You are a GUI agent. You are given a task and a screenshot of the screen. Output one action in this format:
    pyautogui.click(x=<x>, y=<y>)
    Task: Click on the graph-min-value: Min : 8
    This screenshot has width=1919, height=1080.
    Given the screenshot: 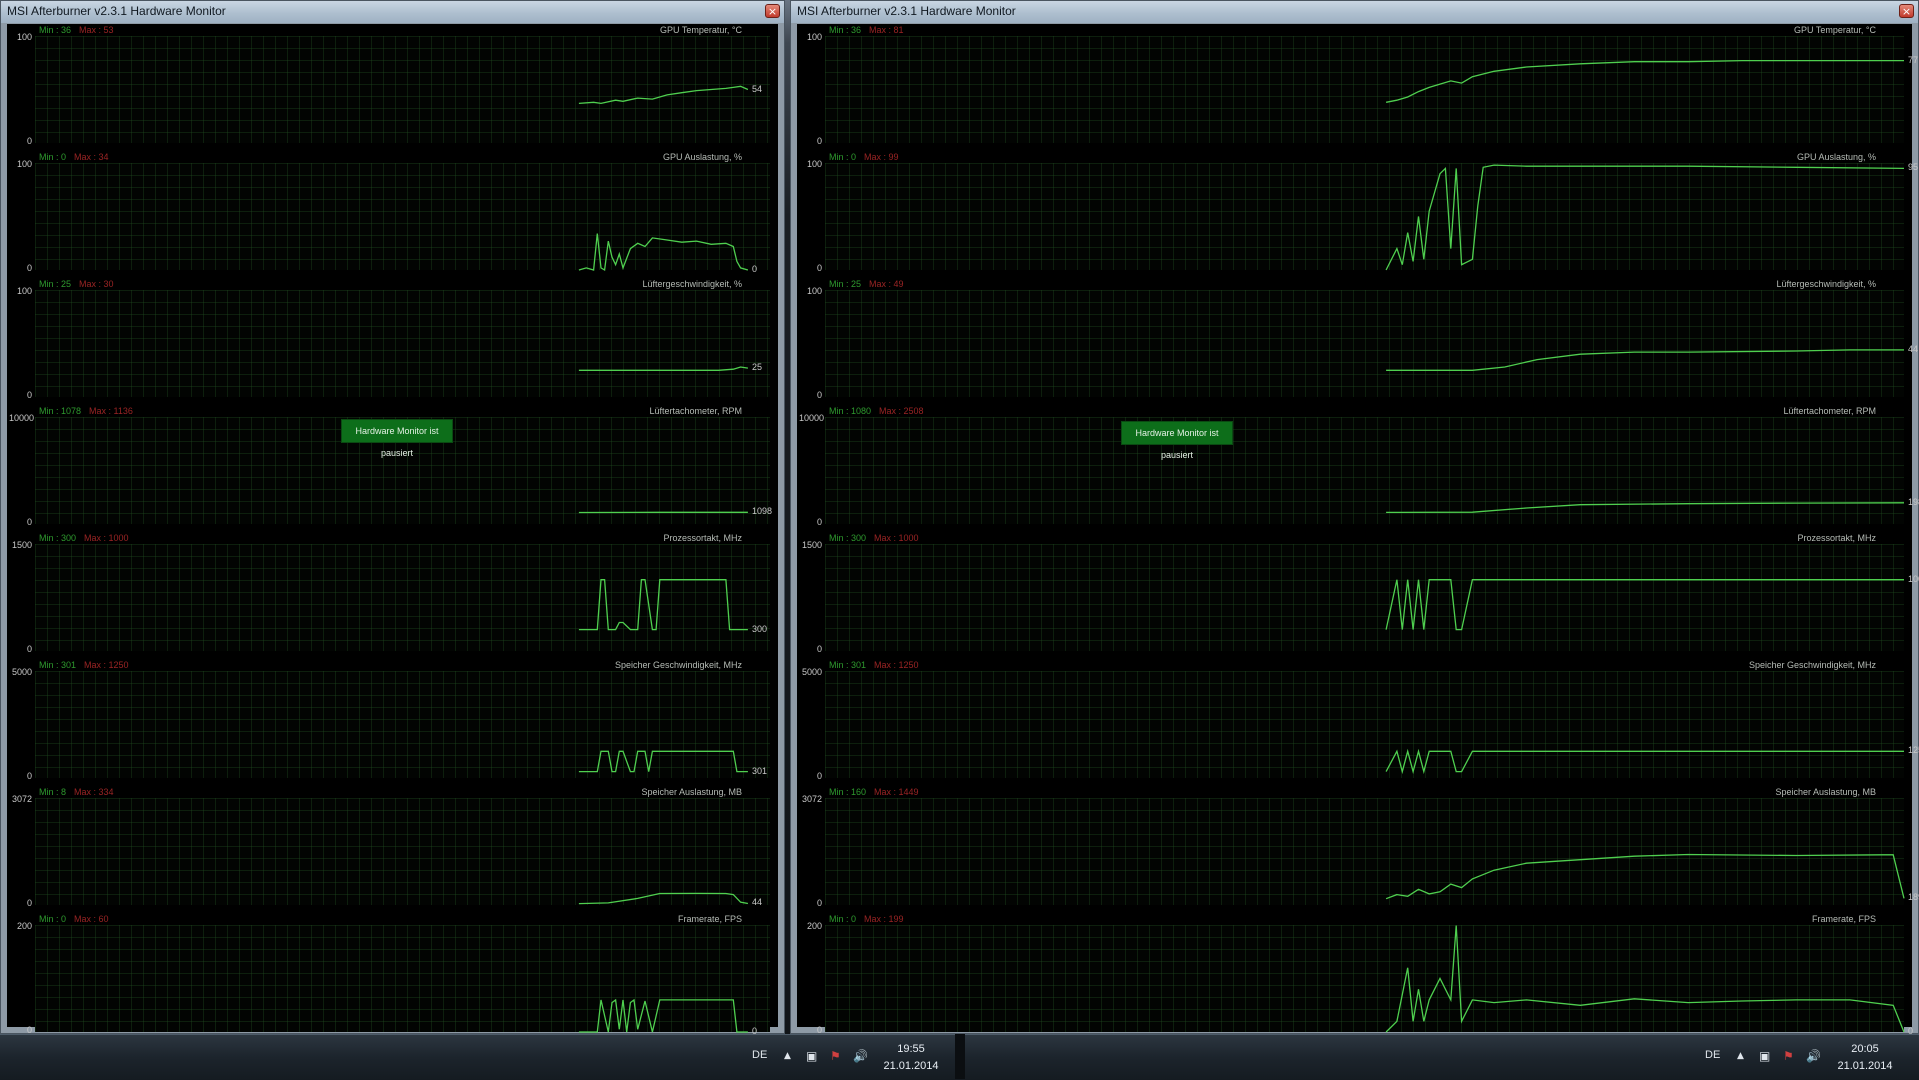 What is the action you would take?
    pyautogui.click(x=52, y=792)
    